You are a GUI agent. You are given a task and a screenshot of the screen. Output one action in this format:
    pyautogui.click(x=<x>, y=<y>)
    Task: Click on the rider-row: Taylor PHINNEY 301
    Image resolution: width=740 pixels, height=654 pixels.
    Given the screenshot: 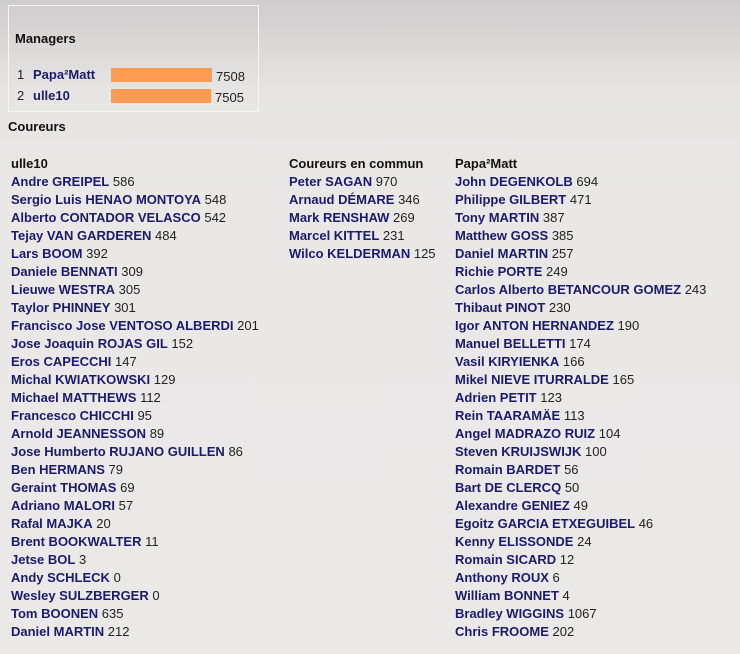 What is the action you would take?
    pyautogui.click(x=135, y=308)
    